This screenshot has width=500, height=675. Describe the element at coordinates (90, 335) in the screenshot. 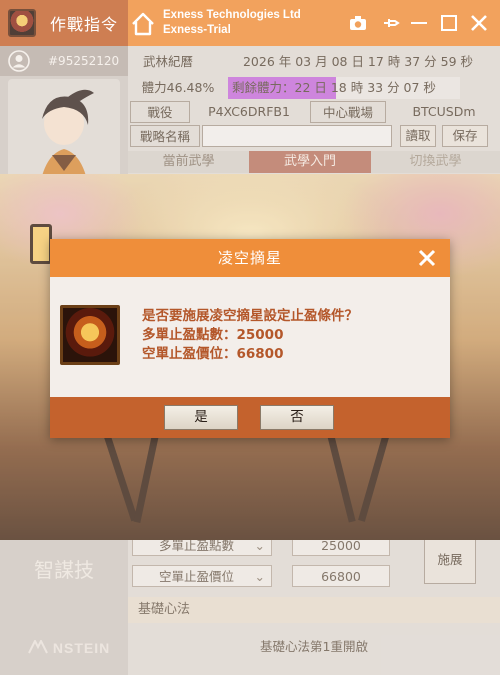

I see `skill-icon` at that location.